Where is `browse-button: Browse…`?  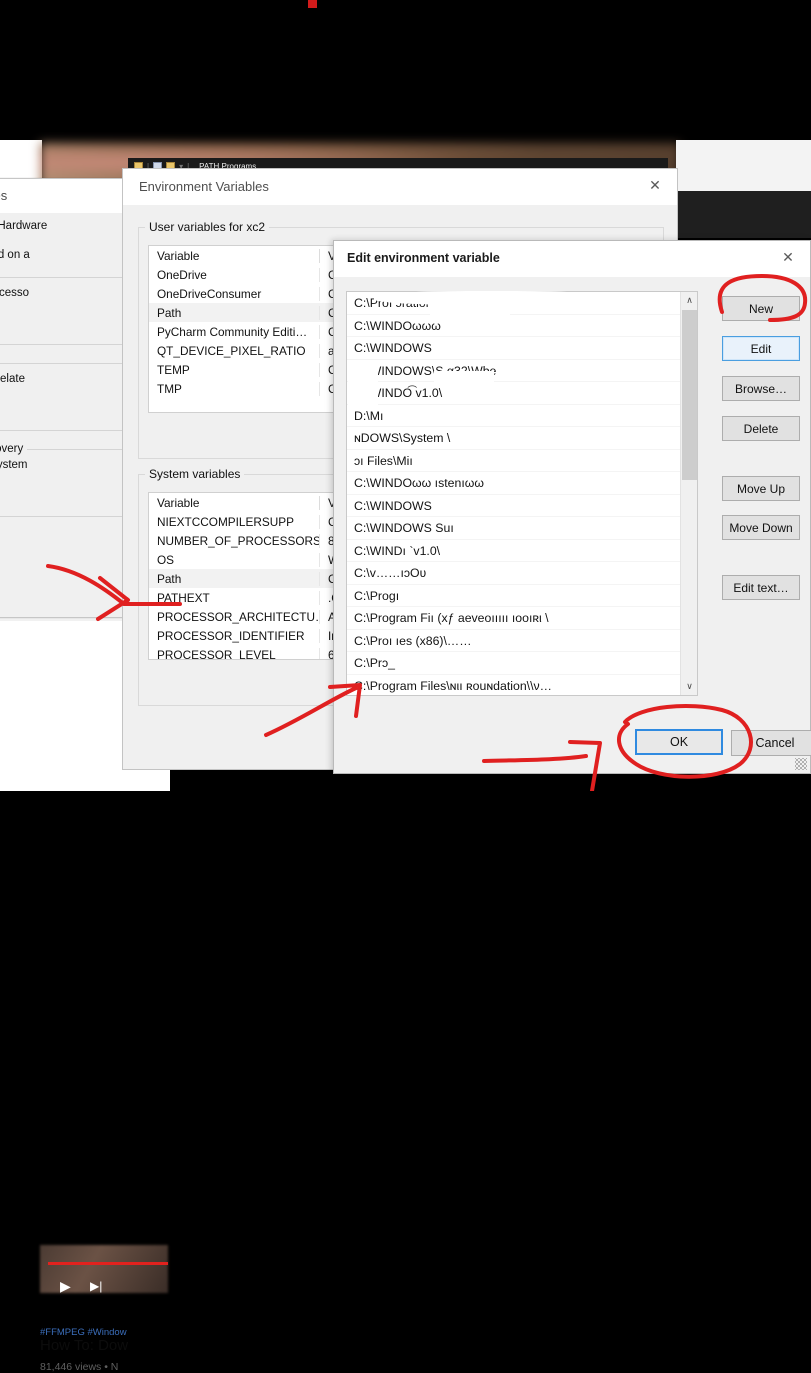
browse-button: Browse… is located at coordinates (761, 388).